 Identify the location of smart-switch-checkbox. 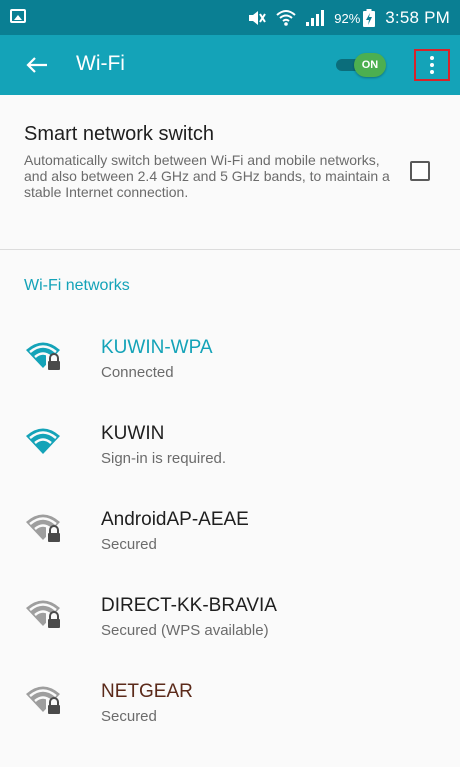
(420, 171).